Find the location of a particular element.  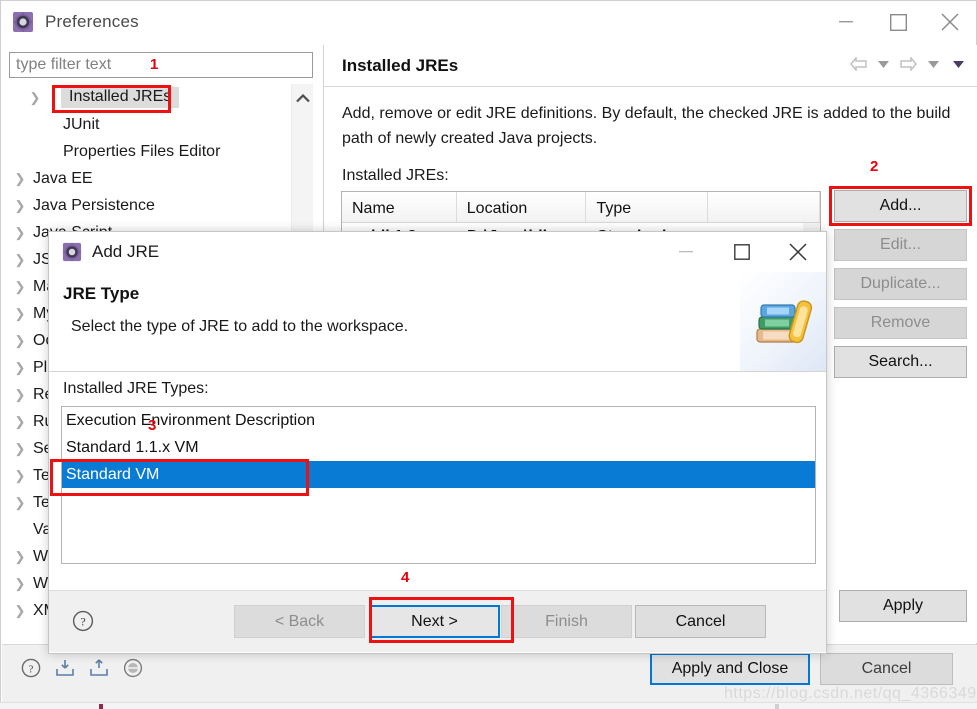

jre-type-option: Standard VM is located at coordinates (438, 474).